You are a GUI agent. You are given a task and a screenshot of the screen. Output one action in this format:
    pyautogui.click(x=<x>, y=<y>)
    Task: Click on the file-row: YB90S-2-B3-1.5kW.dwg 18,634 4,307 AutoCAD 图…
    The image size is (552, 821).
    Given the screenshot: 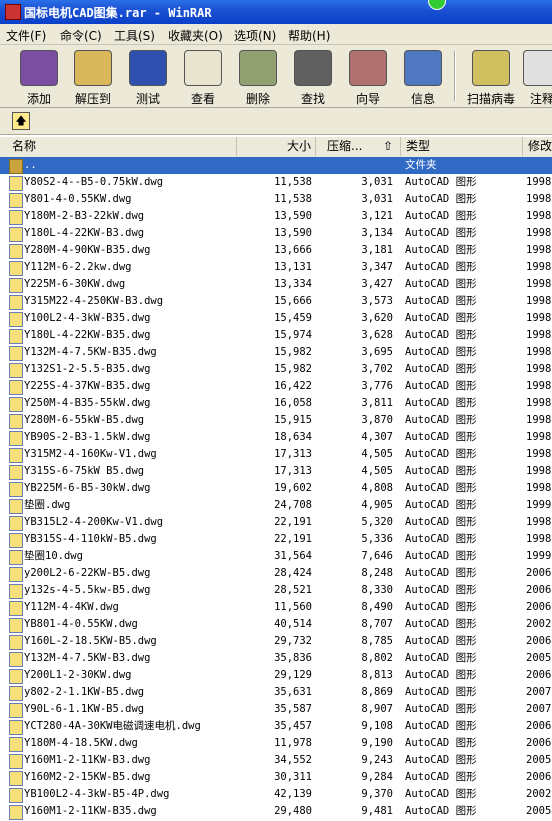 What is the action you would take?
    pyautogui.click(x=276, y=437)
    